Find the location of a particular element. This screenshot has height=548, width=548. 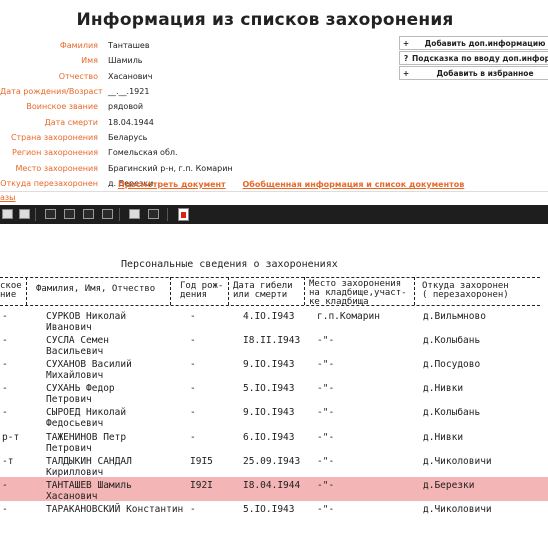

field-value: Шамиль is located at coordinates (125, 61).